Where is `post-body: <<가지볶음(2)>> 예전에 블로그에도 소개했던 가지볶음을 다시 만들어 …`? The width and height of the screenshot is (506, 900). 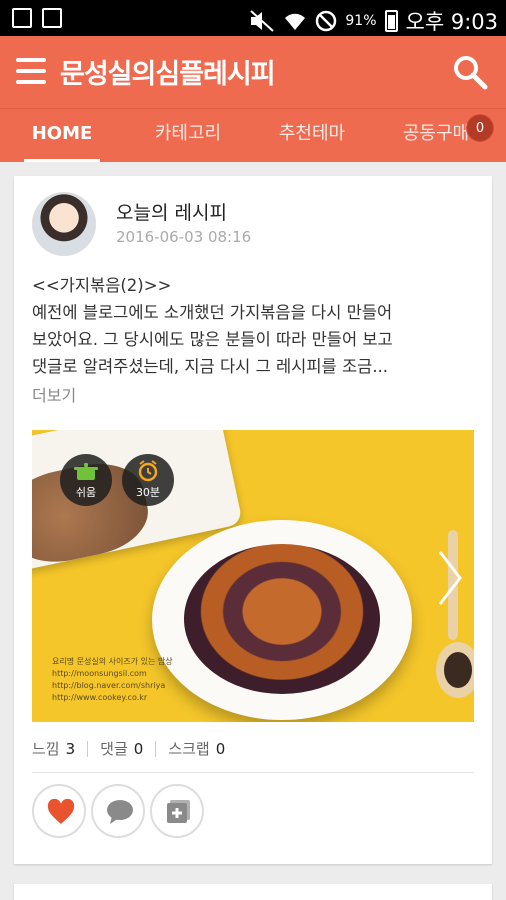 post-body: <<가지볶음(2)>> 예전에 블로그에도 소개했던 가지볶음을 다시 만들어 … is located at coordinates (256, 326).